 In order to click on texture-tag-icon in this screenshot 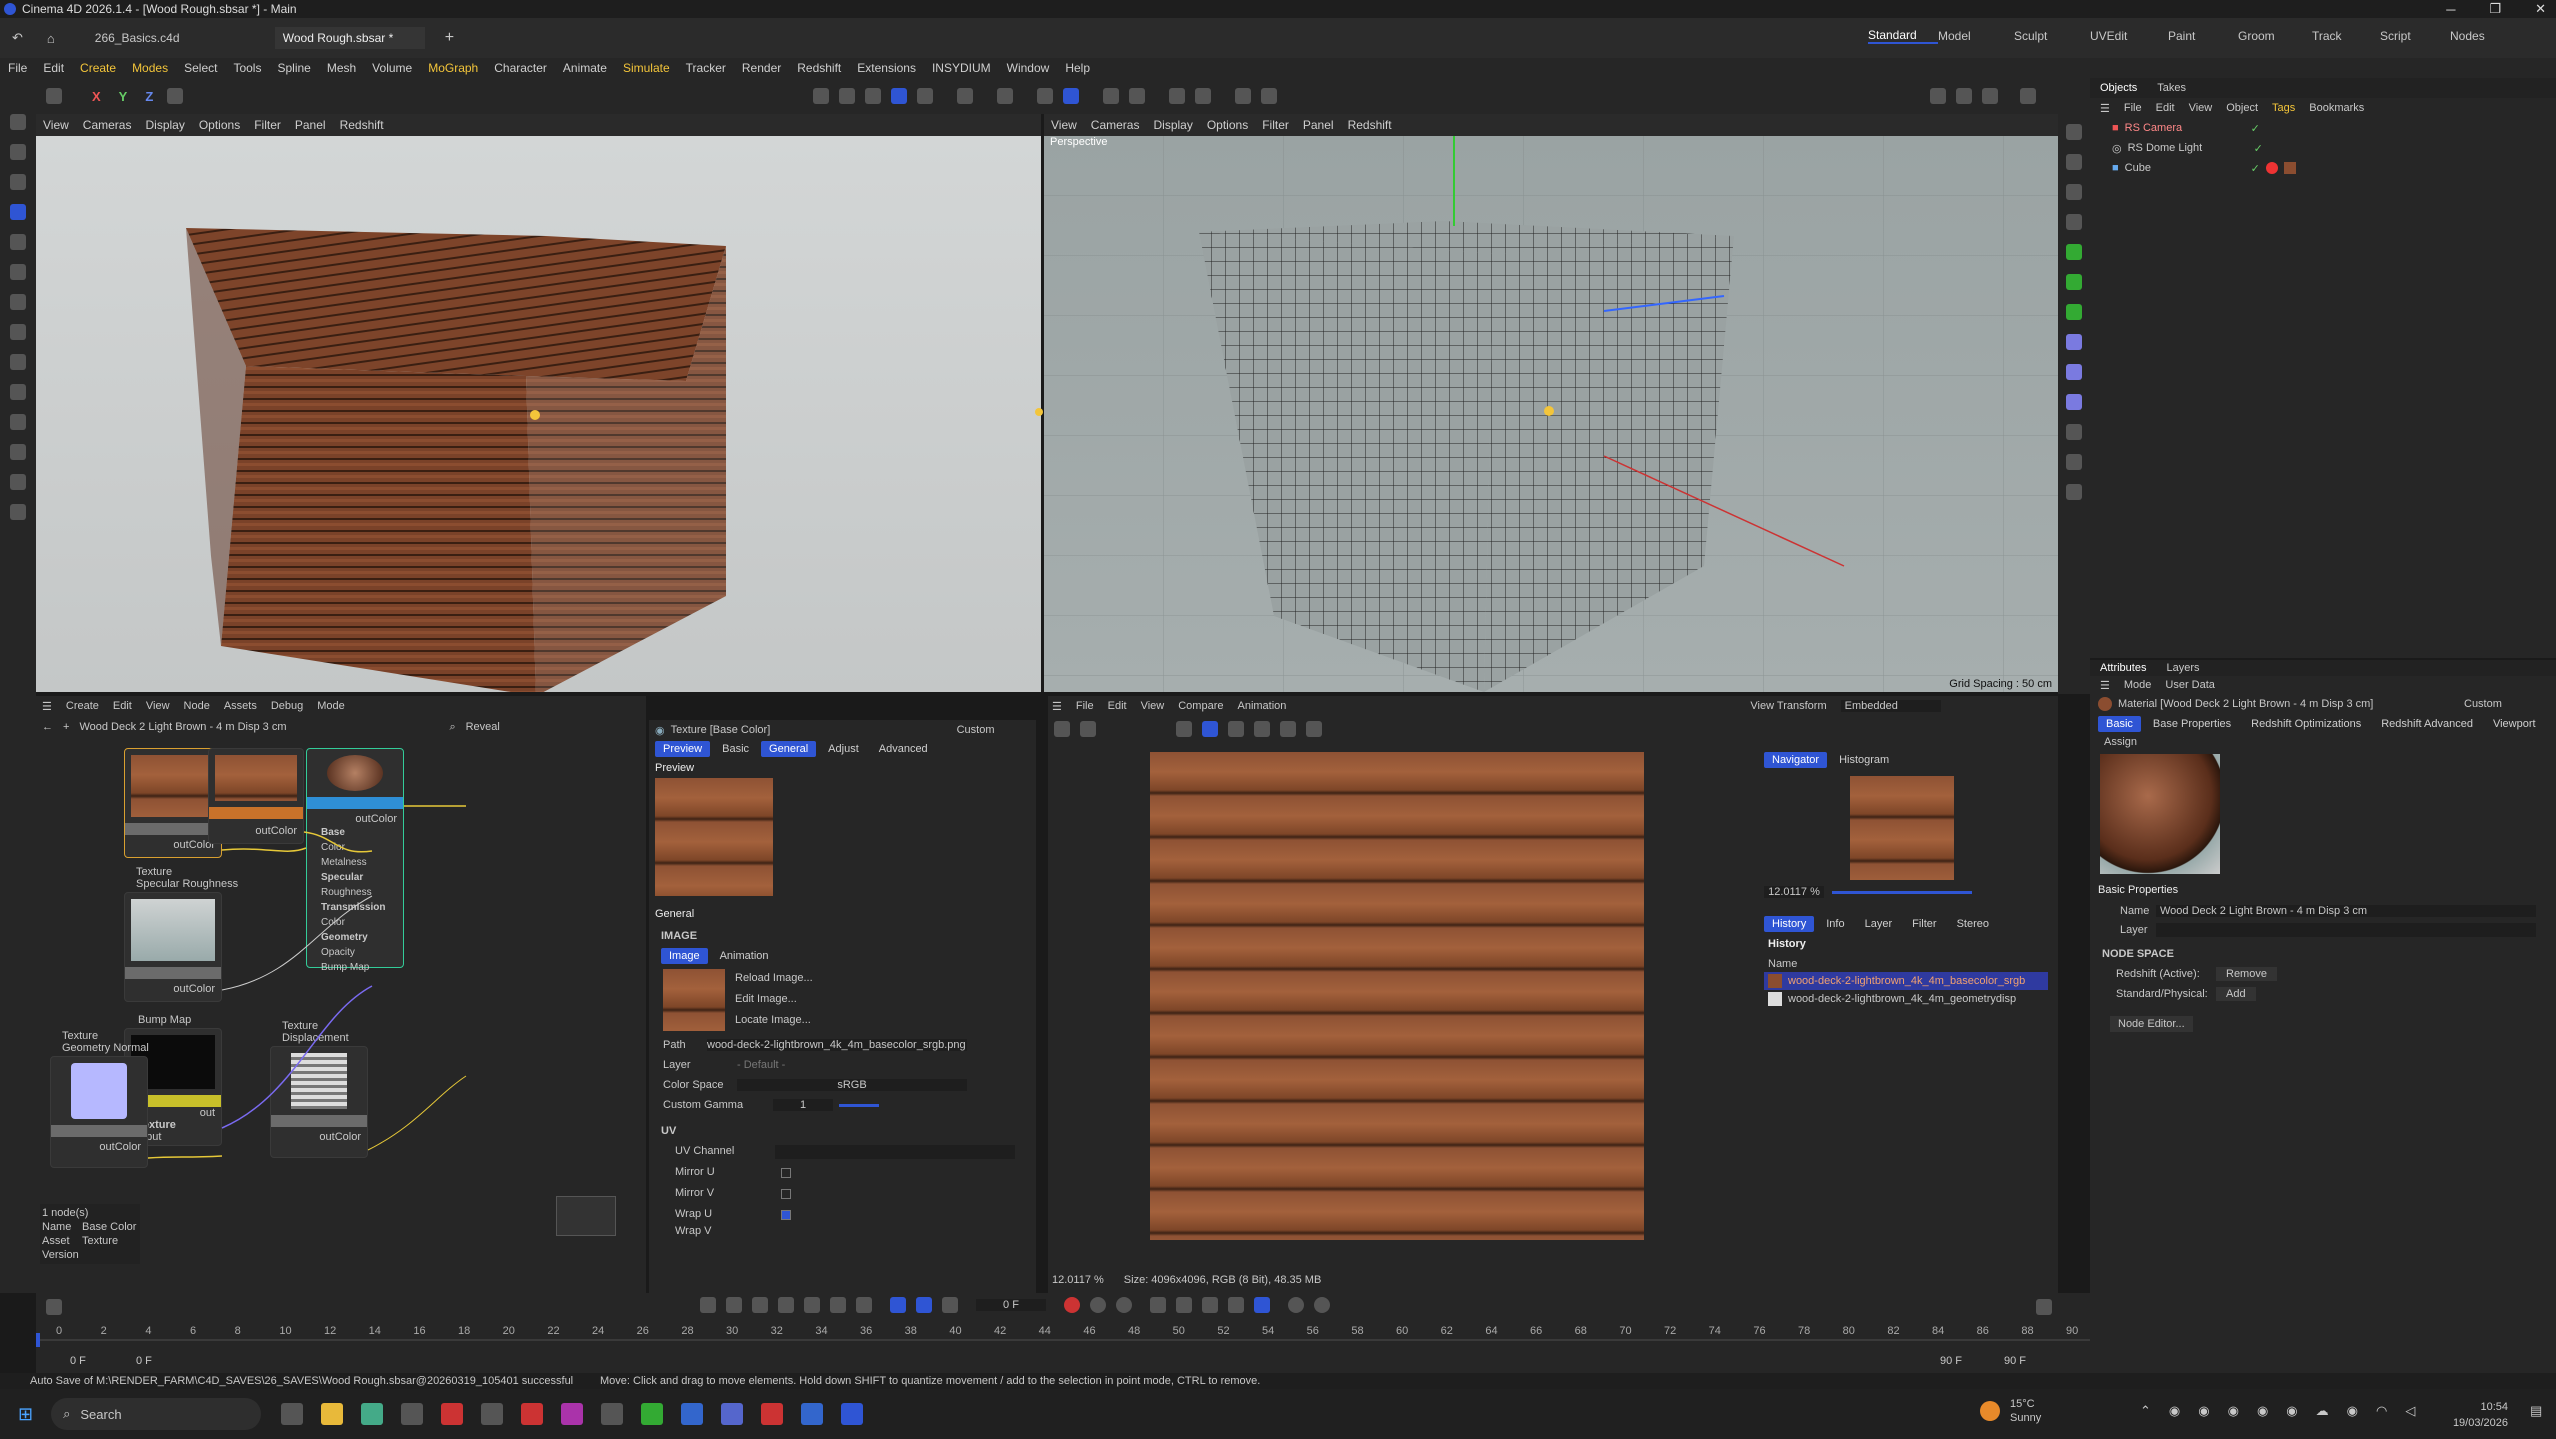, I will do `click(2289, 168)`.